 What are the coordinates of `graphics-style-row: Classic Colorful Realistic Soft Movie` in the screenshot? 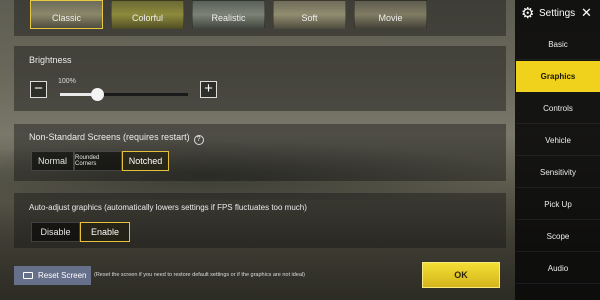 It's located at (228, 14).